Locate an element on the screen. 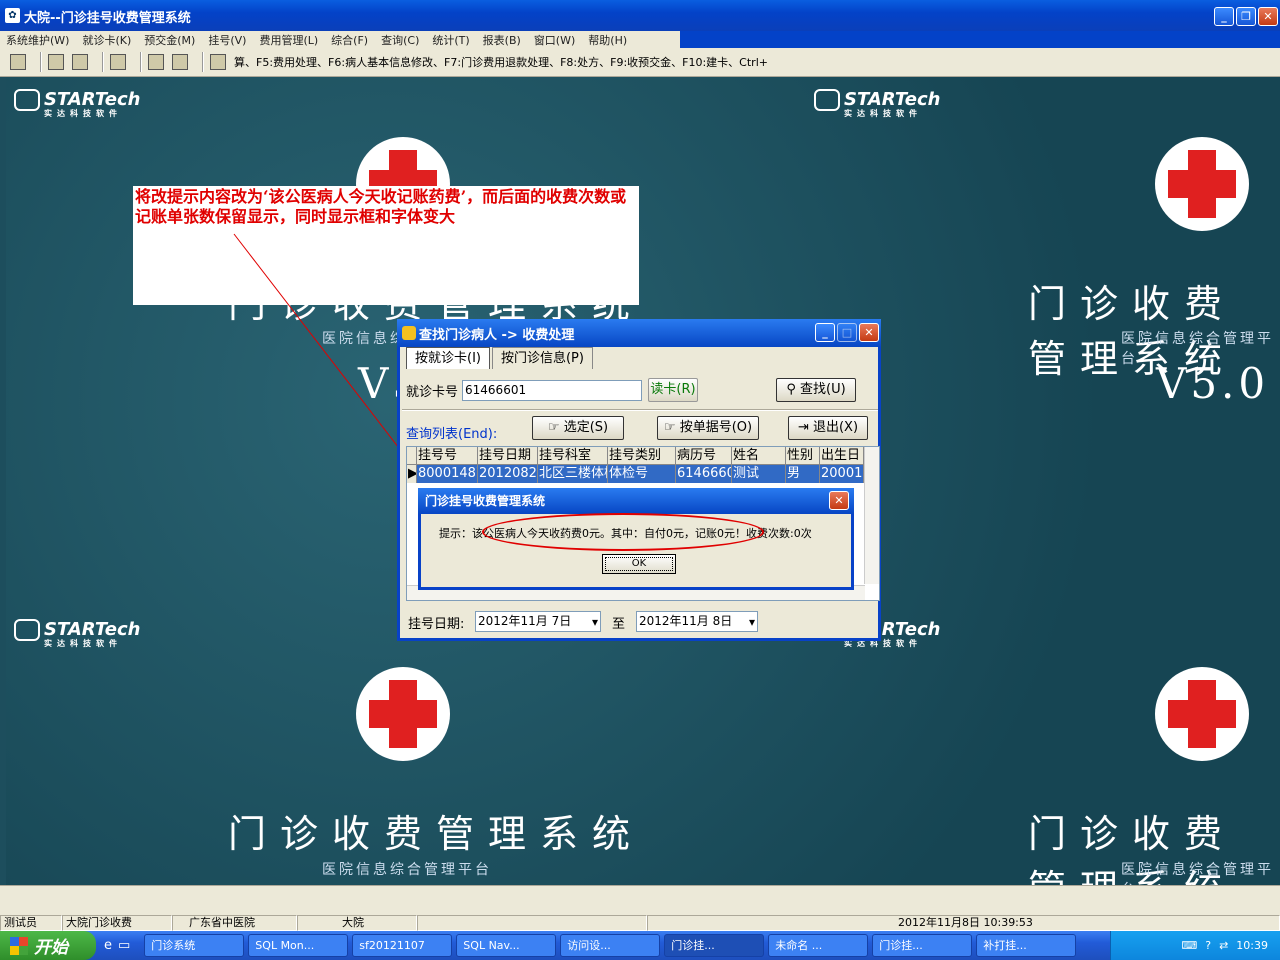  minimize-button: _ is located at coordinates (1224, 16).